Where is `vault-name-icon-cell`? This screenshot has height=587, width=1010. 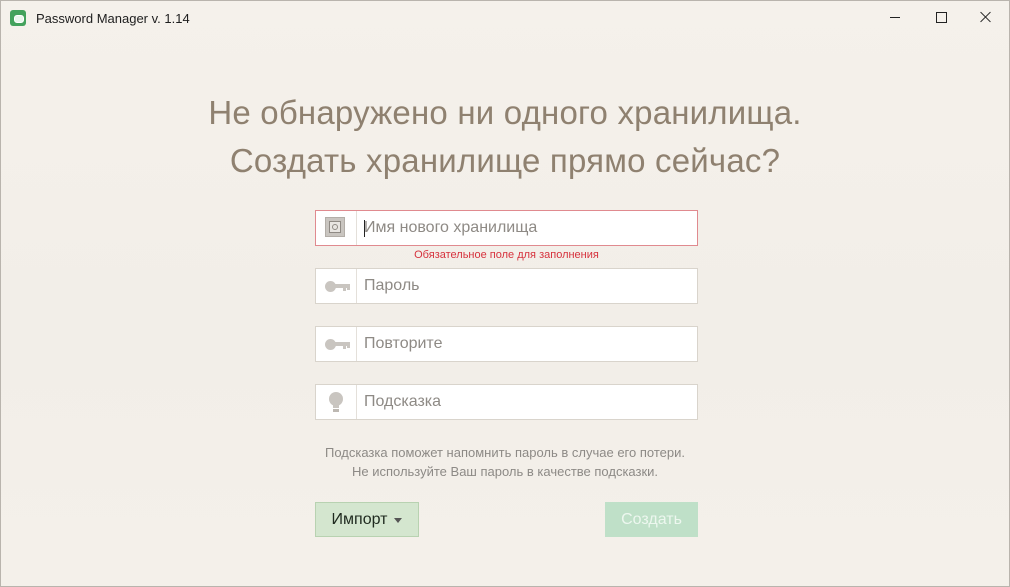 vault-name-icon-cell is located at coordinates (336, 228).